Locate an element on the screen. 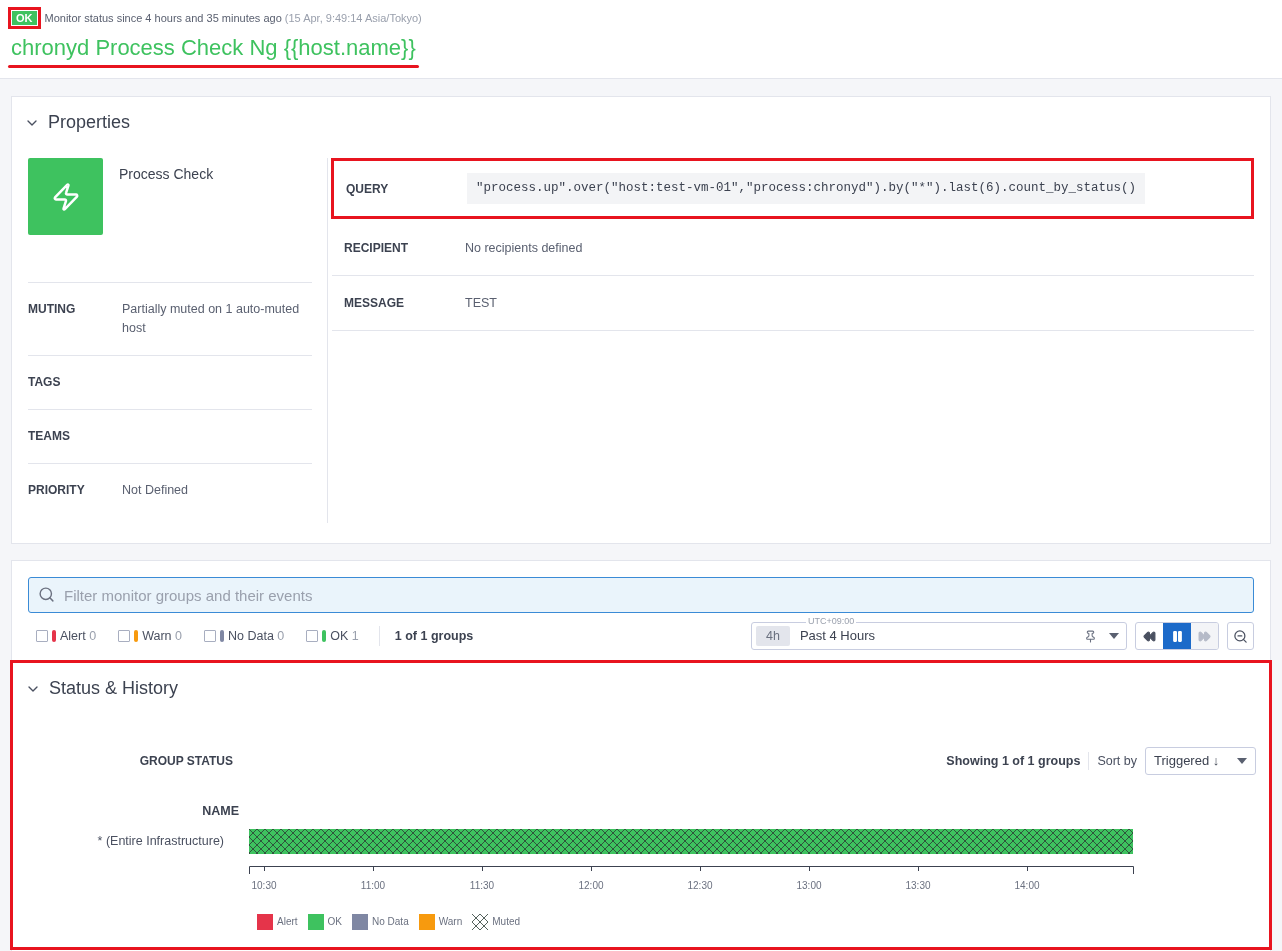  pause-icon is located at coordinates (1177, 636).